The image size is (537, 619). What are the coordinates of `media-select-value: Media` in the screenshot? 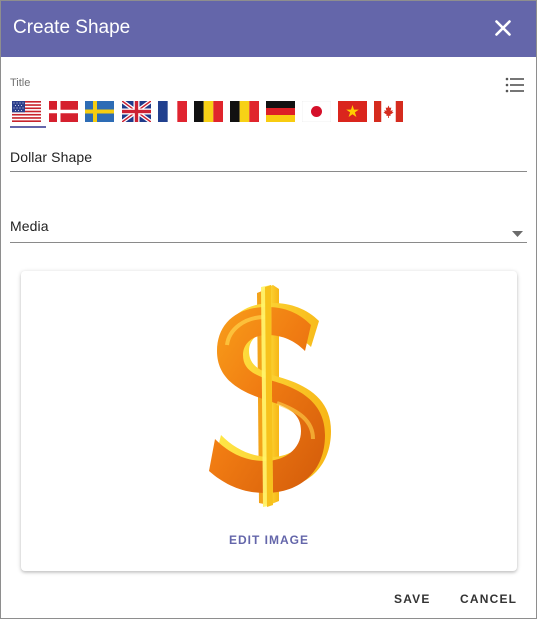 It's located at (29, 226).